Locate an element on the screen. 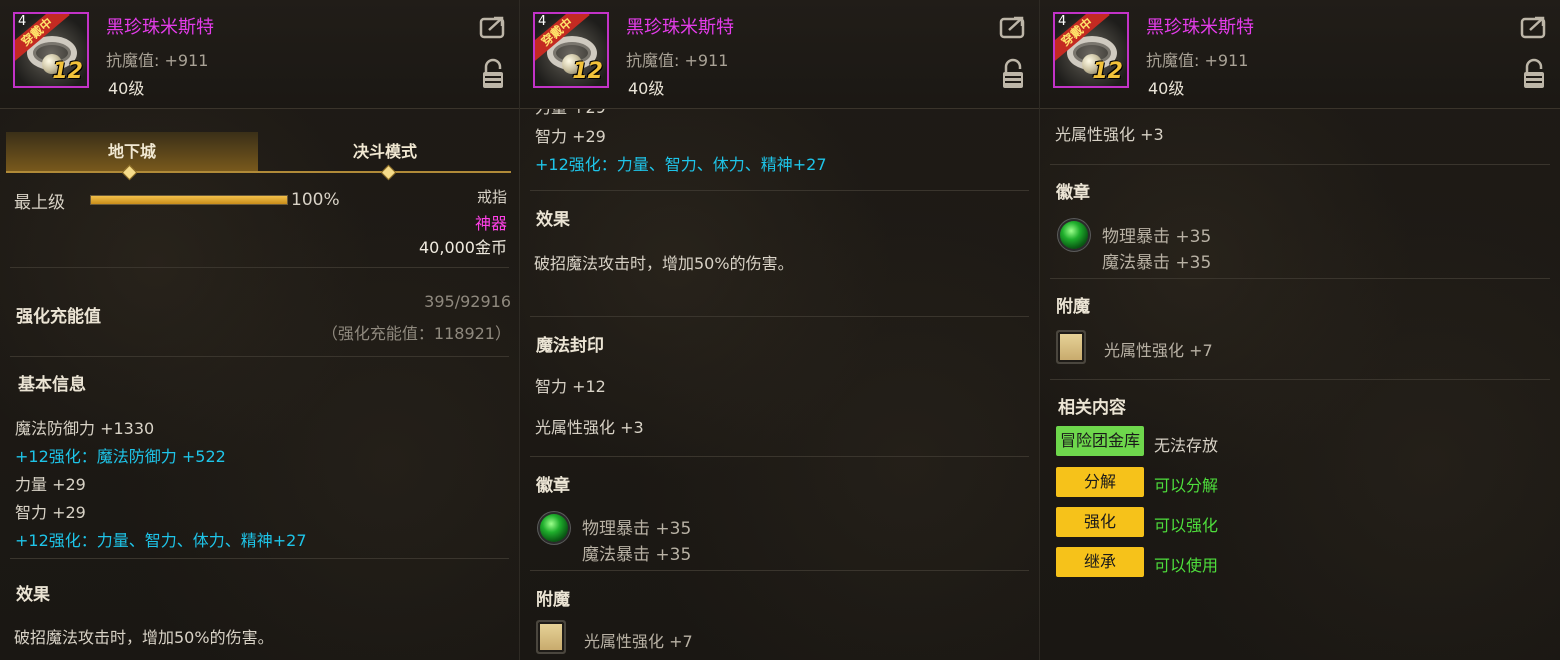 This screenshot has height=660, width=1560. stat-line: 力量 +29 is located at coordinates (50, 484).